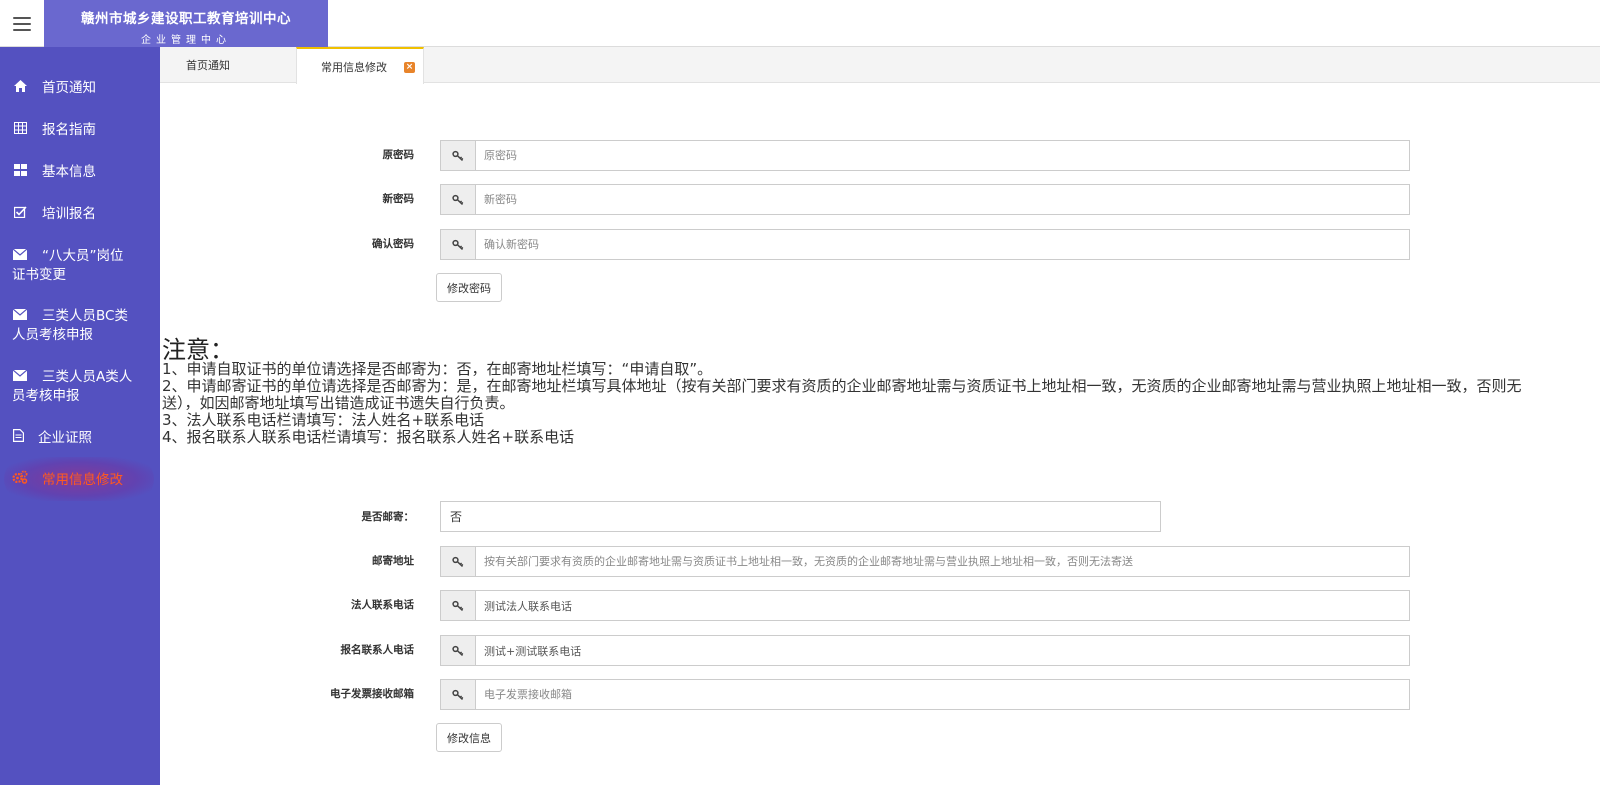 The width and height of the screenshot is (1600, 785). Describe the element at coordinates (20, 214) in the screenshot. I see `checkbox-icon` at that location.